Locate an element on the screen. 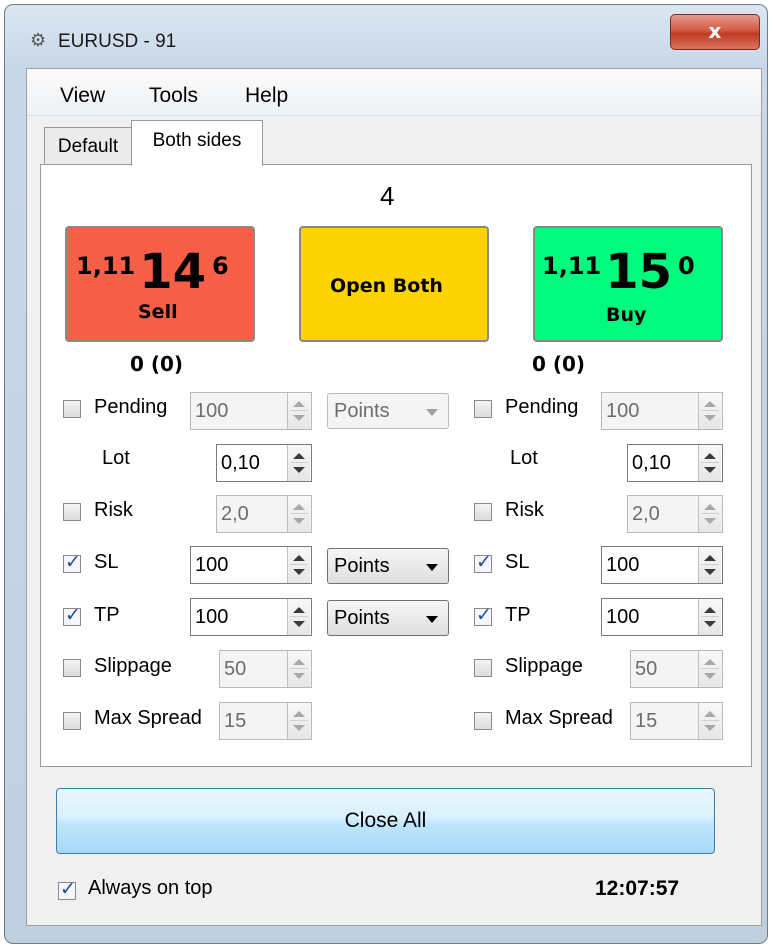 Image resolution: width=773 pixels, height=950 pixels. left-sl-checkbox is located at coordinates (72, 562).